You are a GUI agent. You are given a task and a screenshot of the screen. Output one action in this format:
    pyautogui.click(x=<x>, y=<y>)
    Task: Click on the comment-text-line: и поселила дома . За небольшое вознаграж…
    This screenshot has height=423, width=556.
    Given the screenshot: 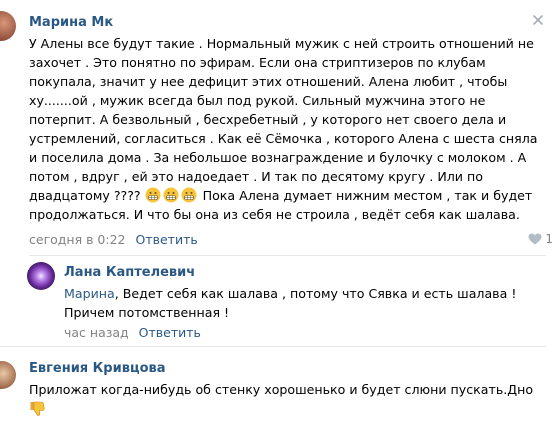 What is the action you would take?
    pyautogui.click(x=278, y=157)
    